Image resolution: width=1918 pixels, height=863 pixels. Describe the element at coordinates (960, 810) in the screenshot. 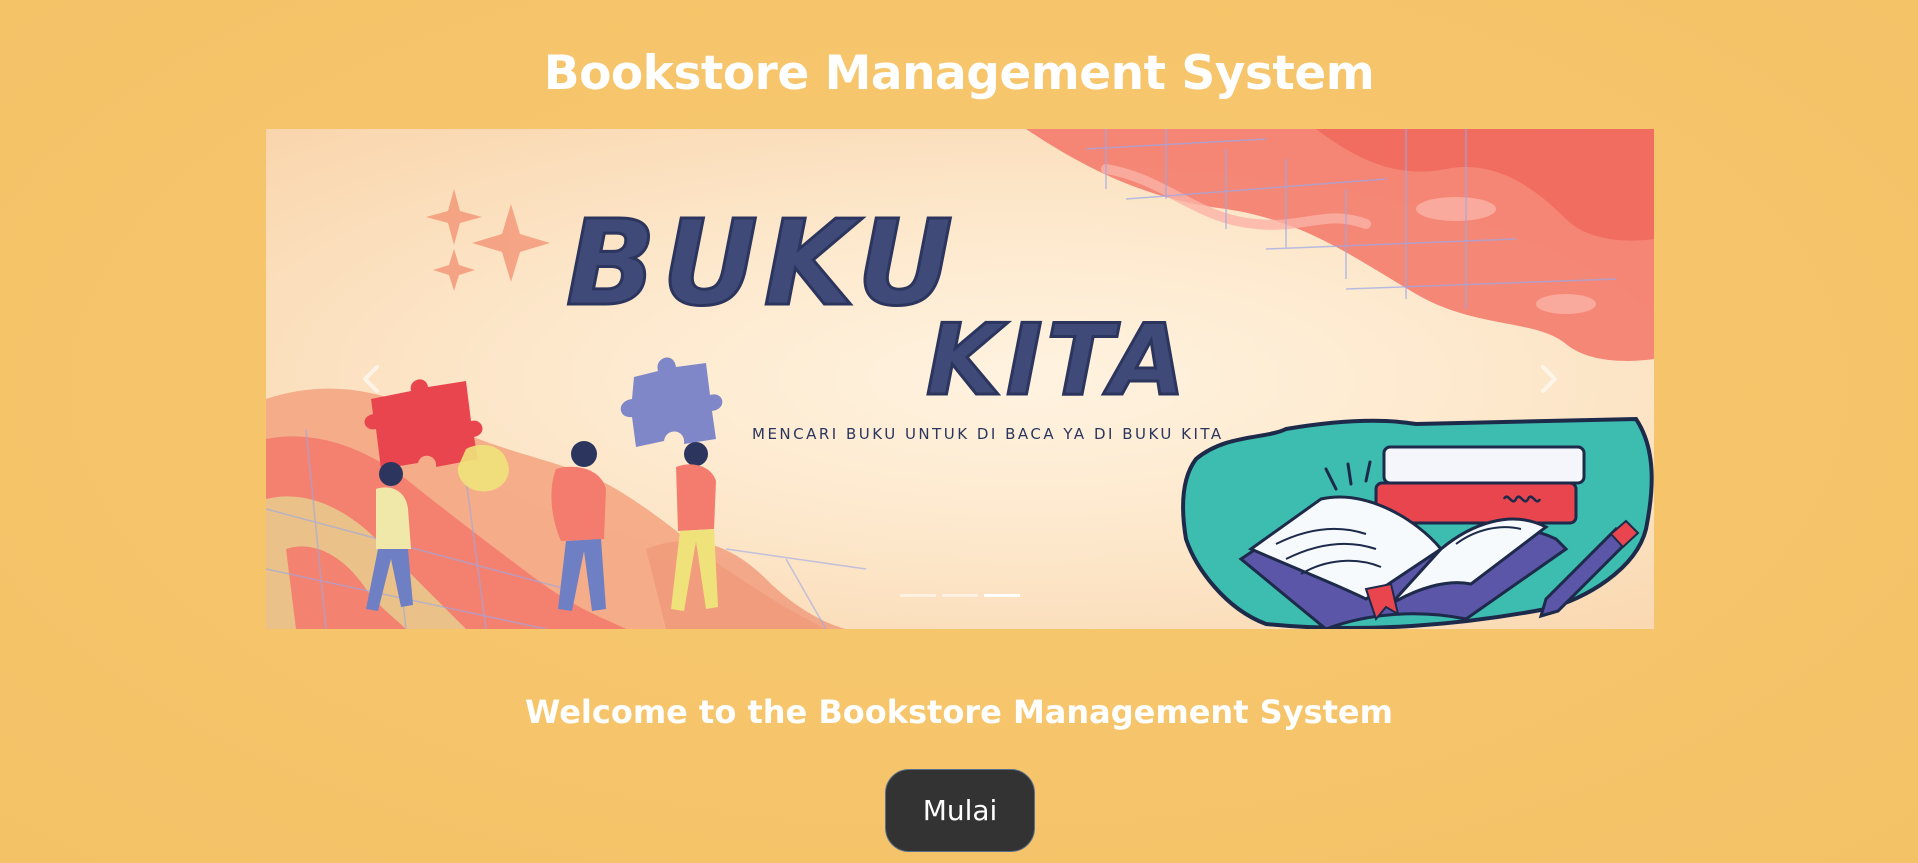

I see `start-button: Mulai` at that location.